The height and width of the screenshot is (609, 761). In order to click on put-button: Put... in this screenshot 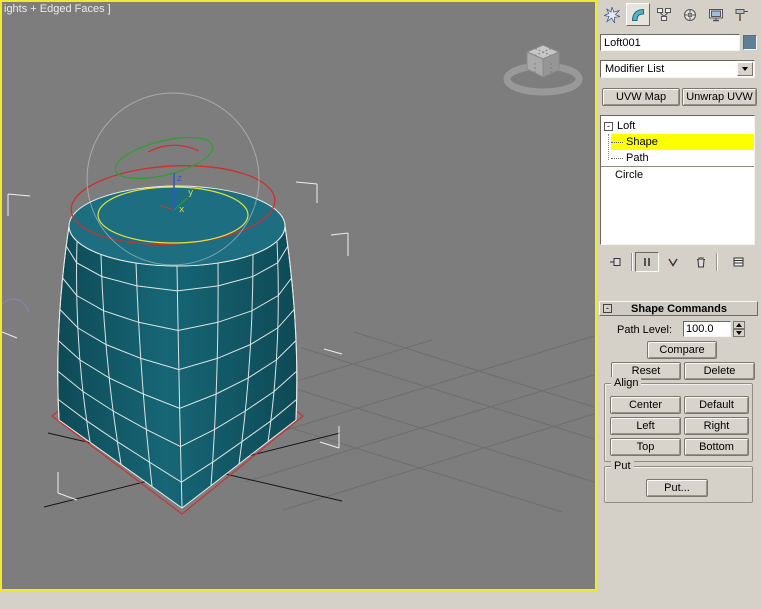, I will do `click(677, 488)`.